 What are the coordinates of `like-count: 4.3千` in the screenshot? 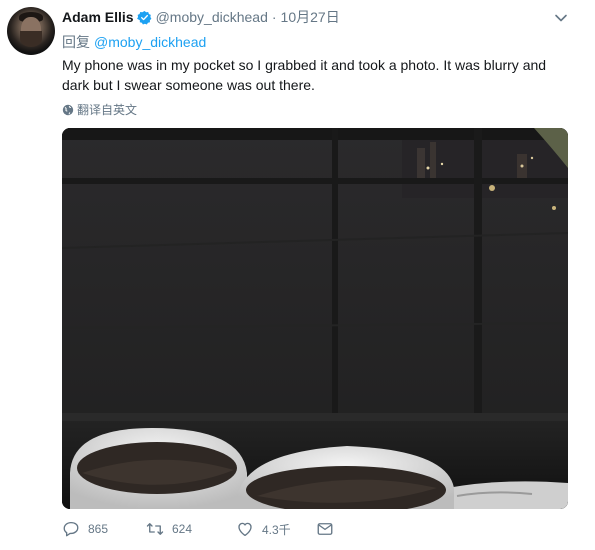 It's located at (276, 529).